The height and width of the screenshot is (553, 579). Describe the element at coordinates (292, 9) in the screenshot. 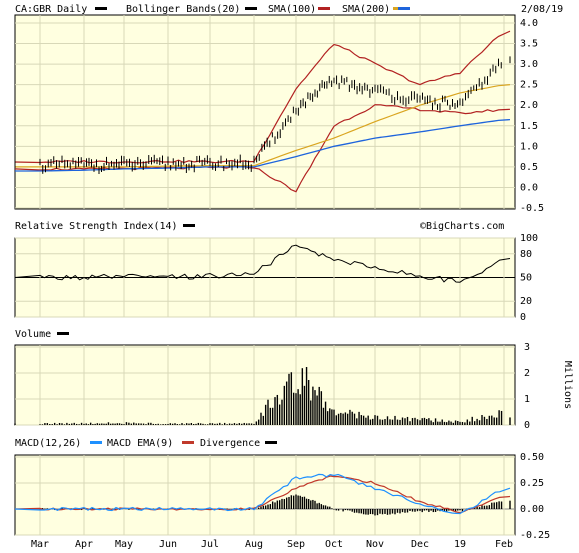

I see `sma100-label: SMA(100)` at that location.